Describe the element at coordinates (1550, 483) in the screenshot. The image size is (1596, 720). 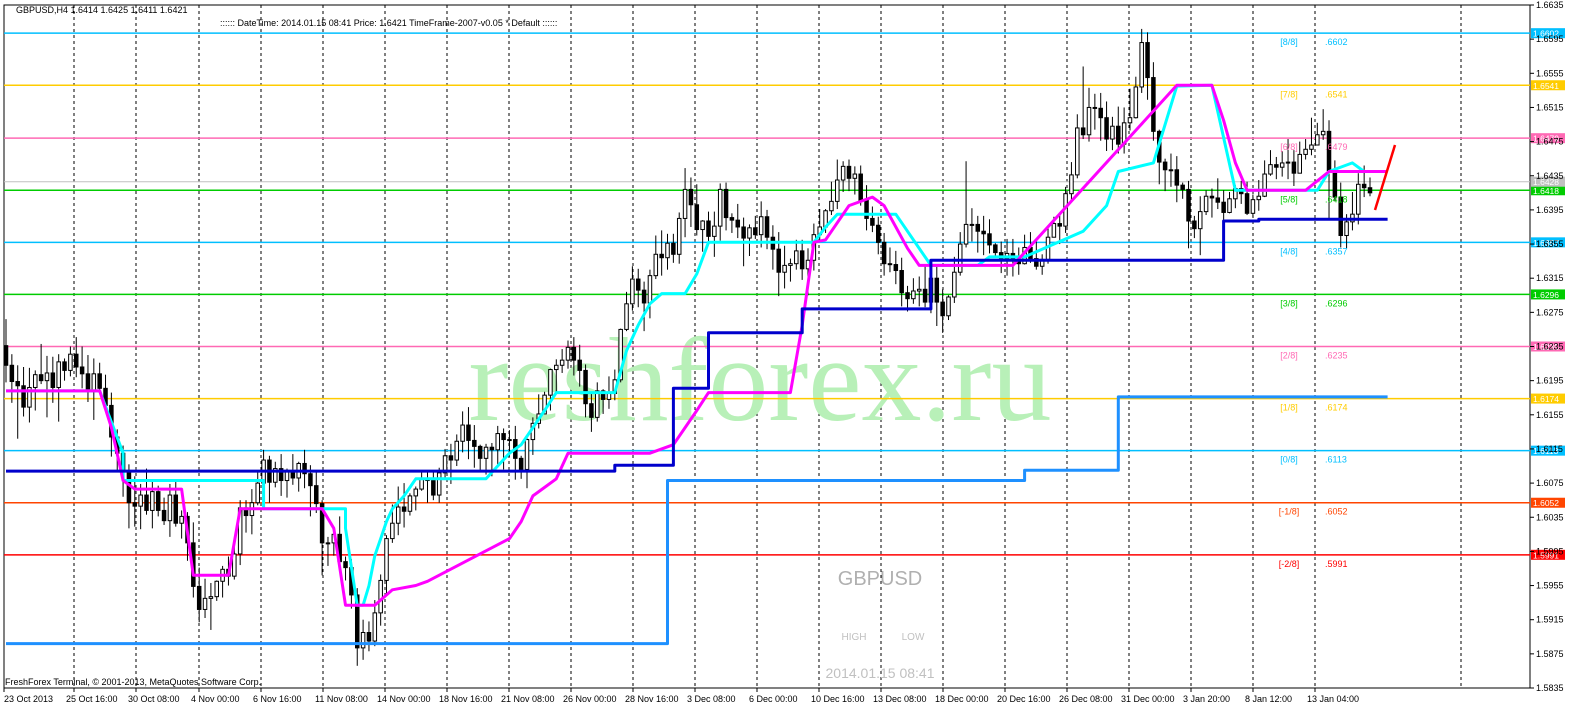
I see `y-tick-label: 1.6075` at that location.